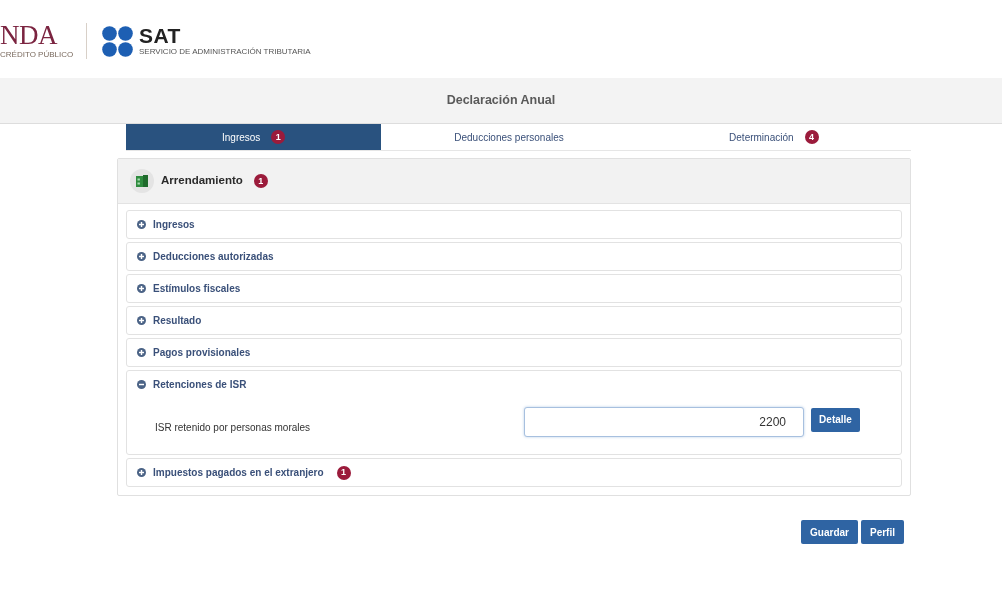 The width and height of the screenshot is (1002, 603). What do you see at coordinates (835, 419) in the screenshot?
I see `detail-button: Detalle` at bounding box center [835, 419].